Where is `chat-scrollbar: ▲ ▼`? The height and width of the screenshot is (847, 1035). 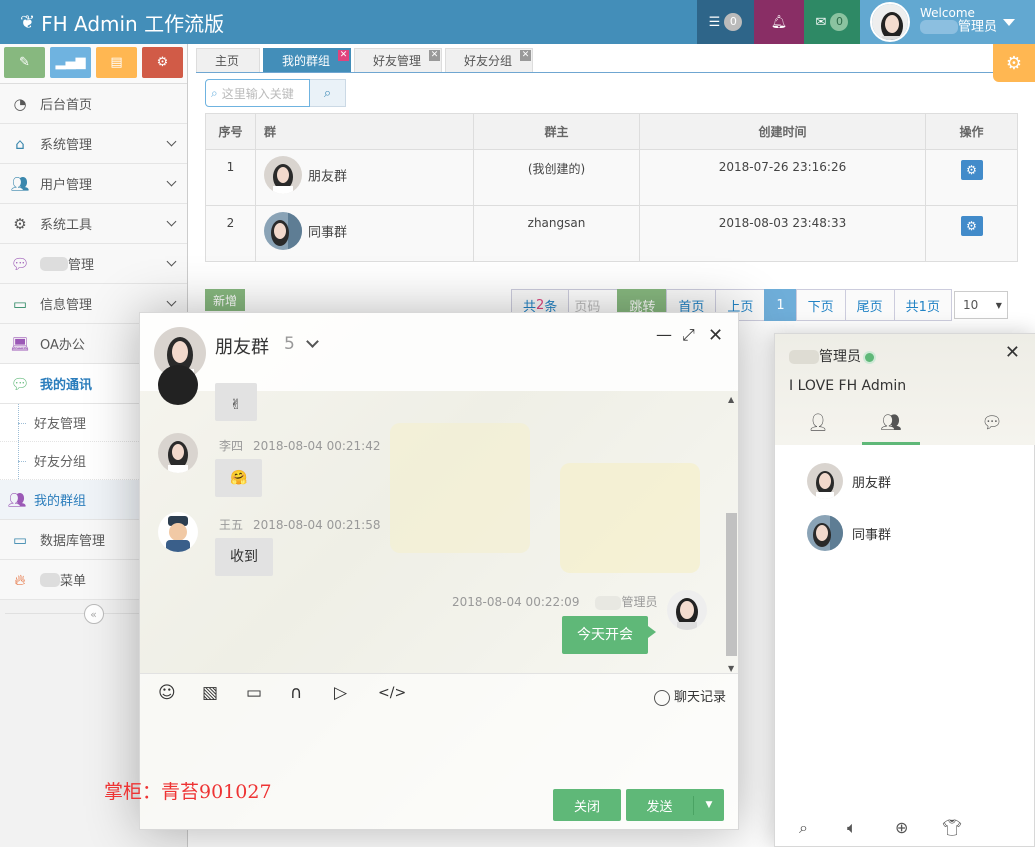
chat-scrollbar: ▲ ▼ is located at coordinates (731, 532).